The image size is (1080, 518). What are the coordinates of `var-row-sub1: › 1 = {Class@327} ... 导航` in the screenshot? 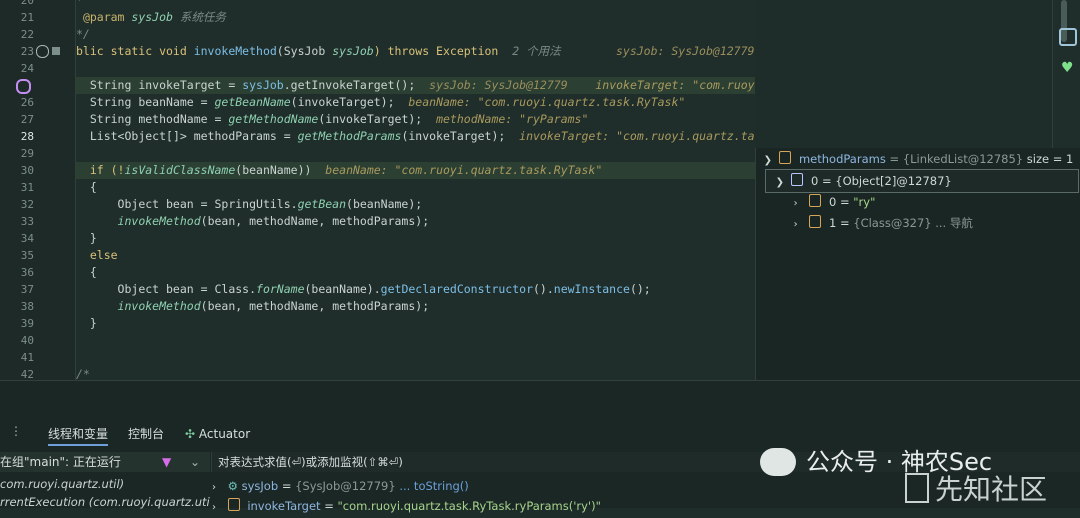 It's located at (918, 223).